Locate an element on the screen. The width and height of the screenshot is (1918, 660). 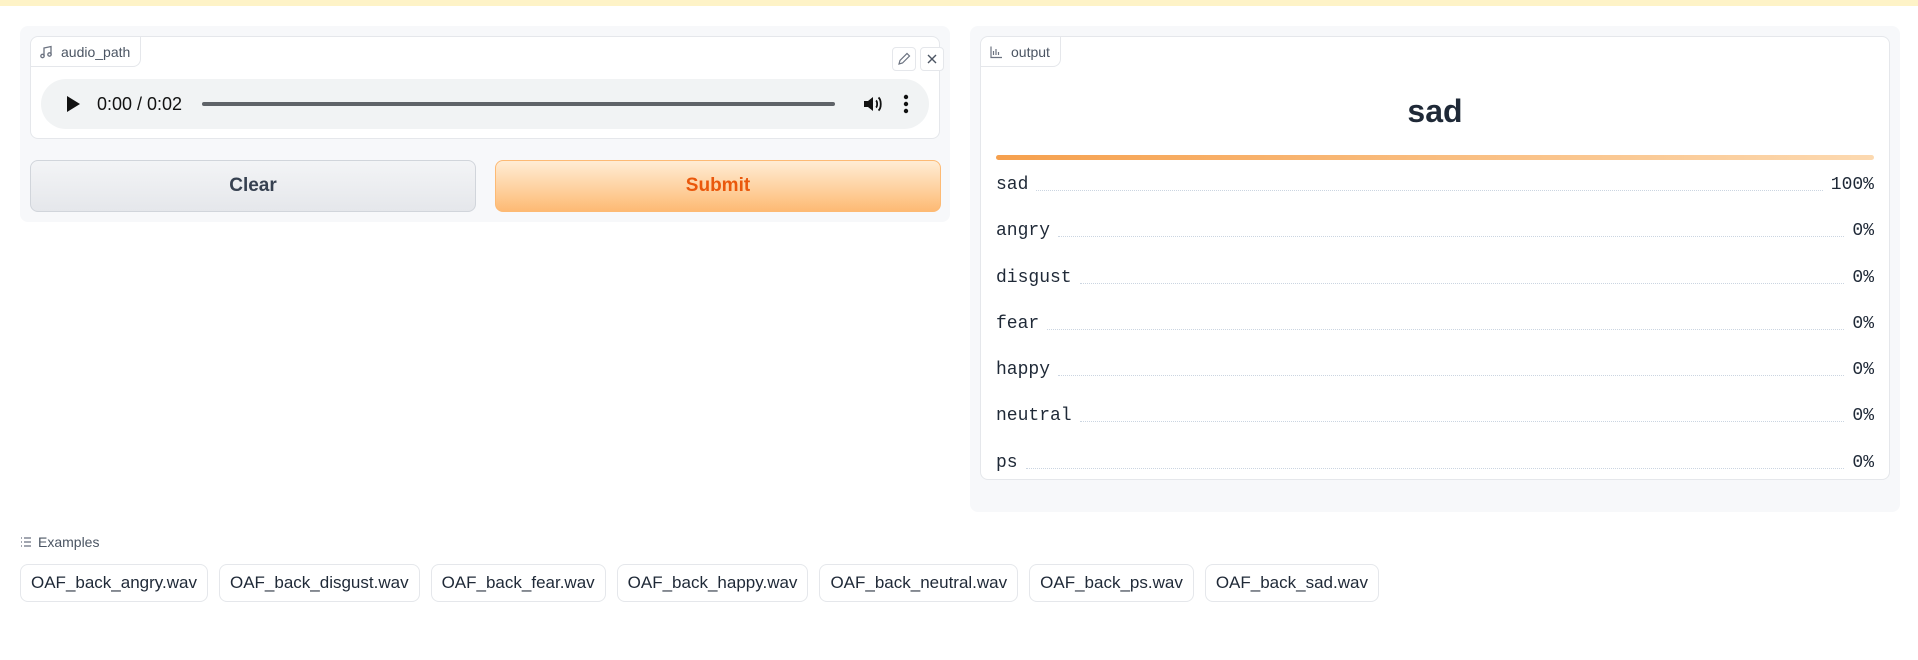
audio-input: audio_path 0:00 / 0:02 is located at coordinates (487, 87).